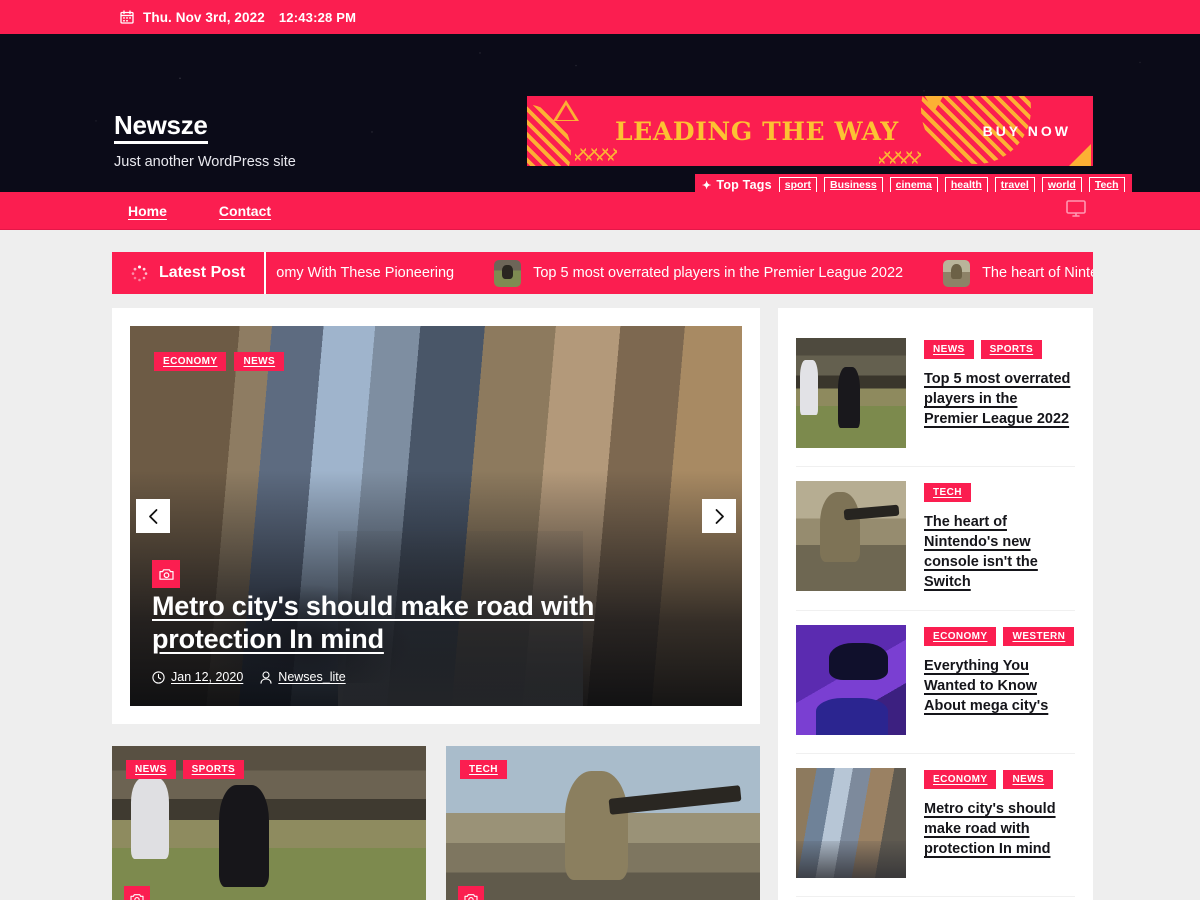 Image resolution: width=1200 pixels, height=900 pixels. What do you see at coordinates (935, 898) in the screenshot?
I see `list-item: NEWS WESTERN Go For Western Economy` at bounding box center [935, 898].